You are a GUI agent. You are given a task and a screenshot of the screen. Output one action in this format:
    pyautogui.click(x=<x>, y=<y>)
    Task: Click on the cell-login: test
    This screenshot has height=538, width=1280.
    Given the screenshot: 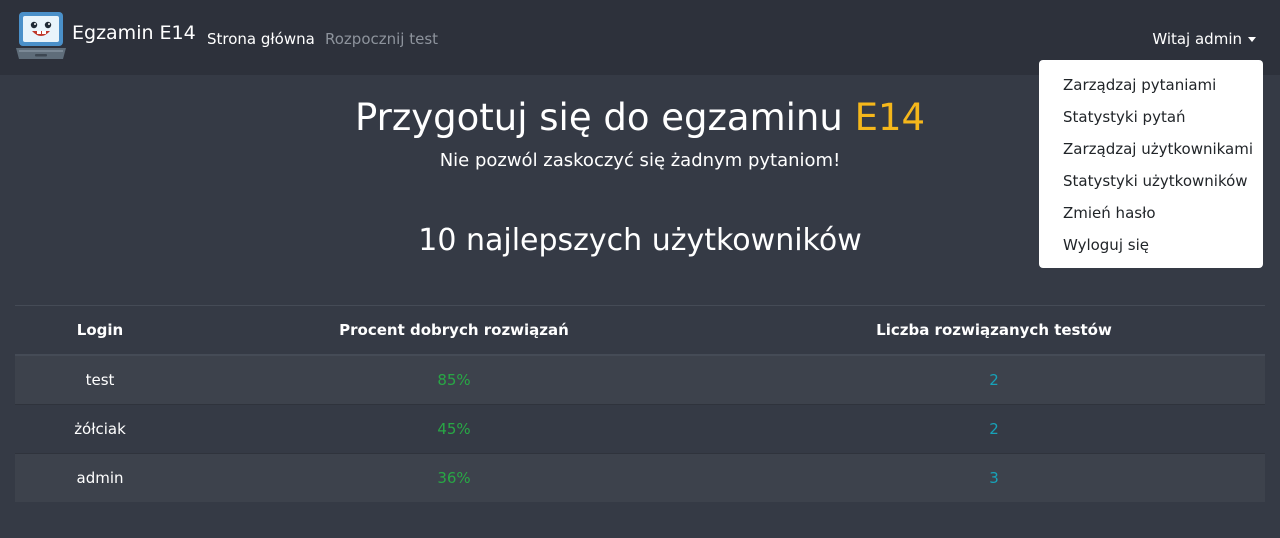 What is the action you would take?
    pyautogui.click(x=100, y=379)
    